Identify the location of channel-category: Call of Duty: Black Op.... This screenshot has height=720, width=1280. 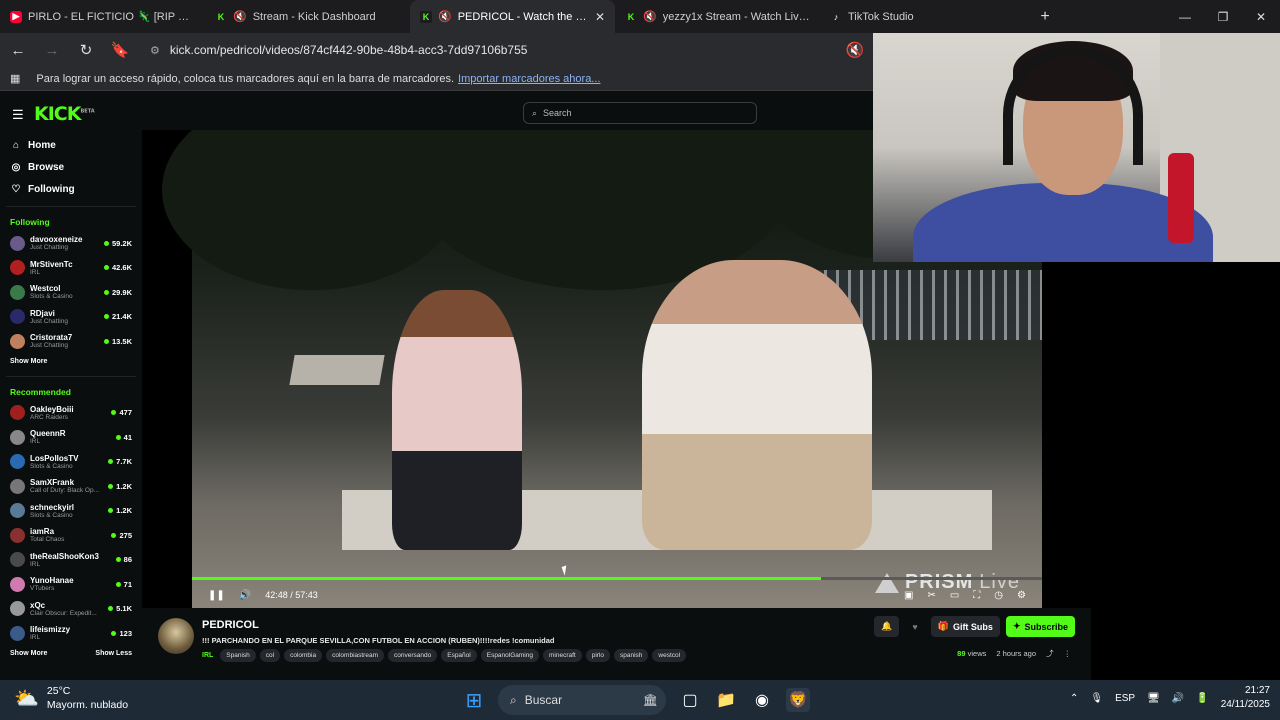
(64, 491).